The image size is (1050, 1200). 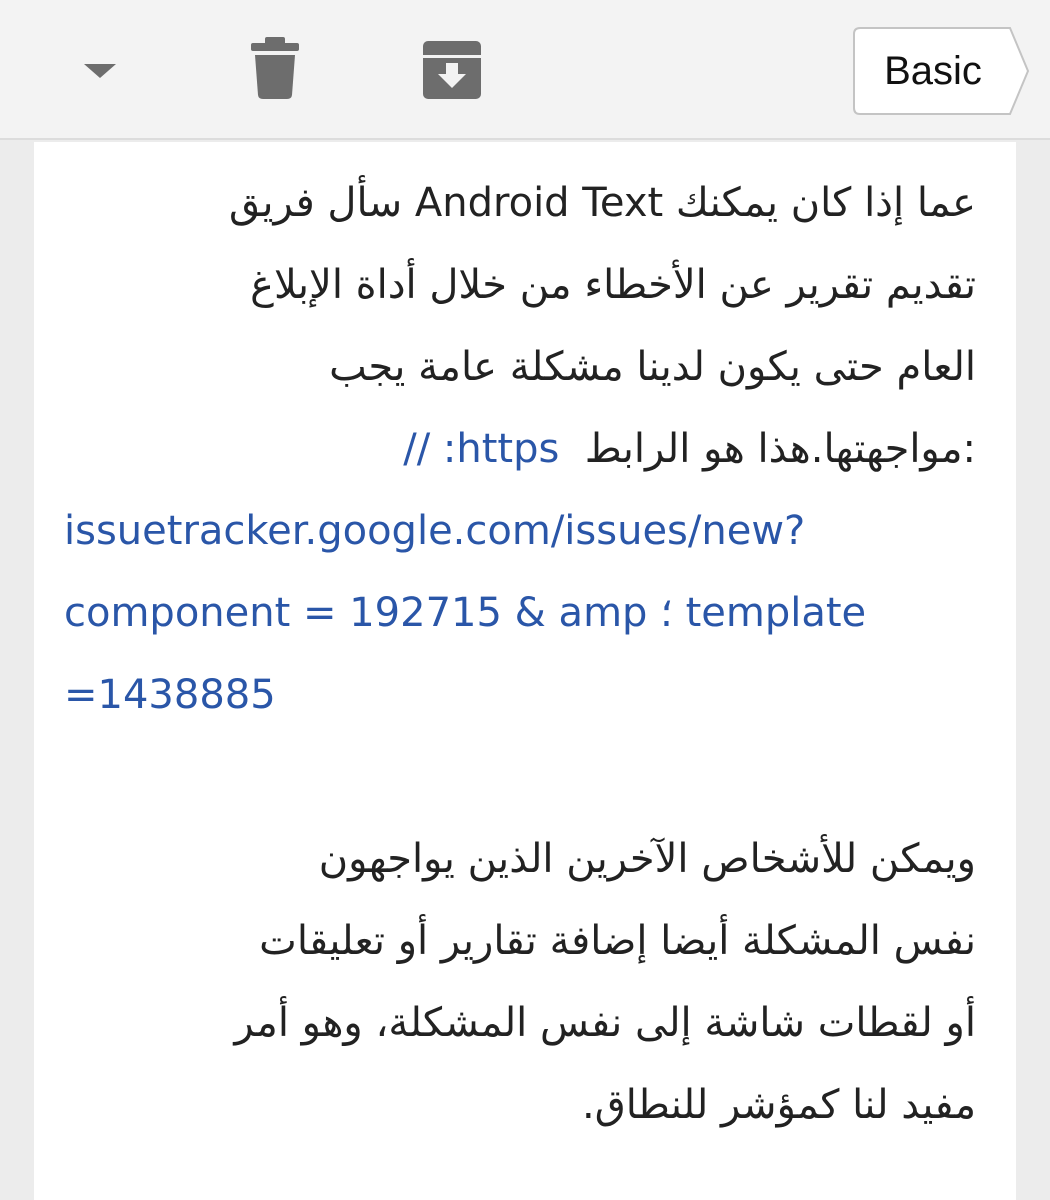 What do you see at coordinates (617, 941) in the screenshot?
I see `para2-line2: نفس المشكلة أيضا إضافة تقارير أو تعليقات` at bounding box center [617, 941].